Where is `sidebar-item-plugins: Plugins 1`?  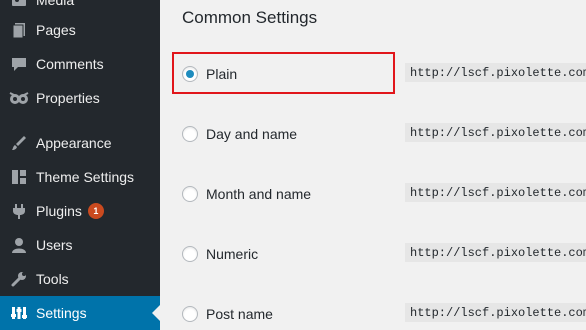 sidebar-item-plugins: Plugins 1 is located at coordinates (80, 211).